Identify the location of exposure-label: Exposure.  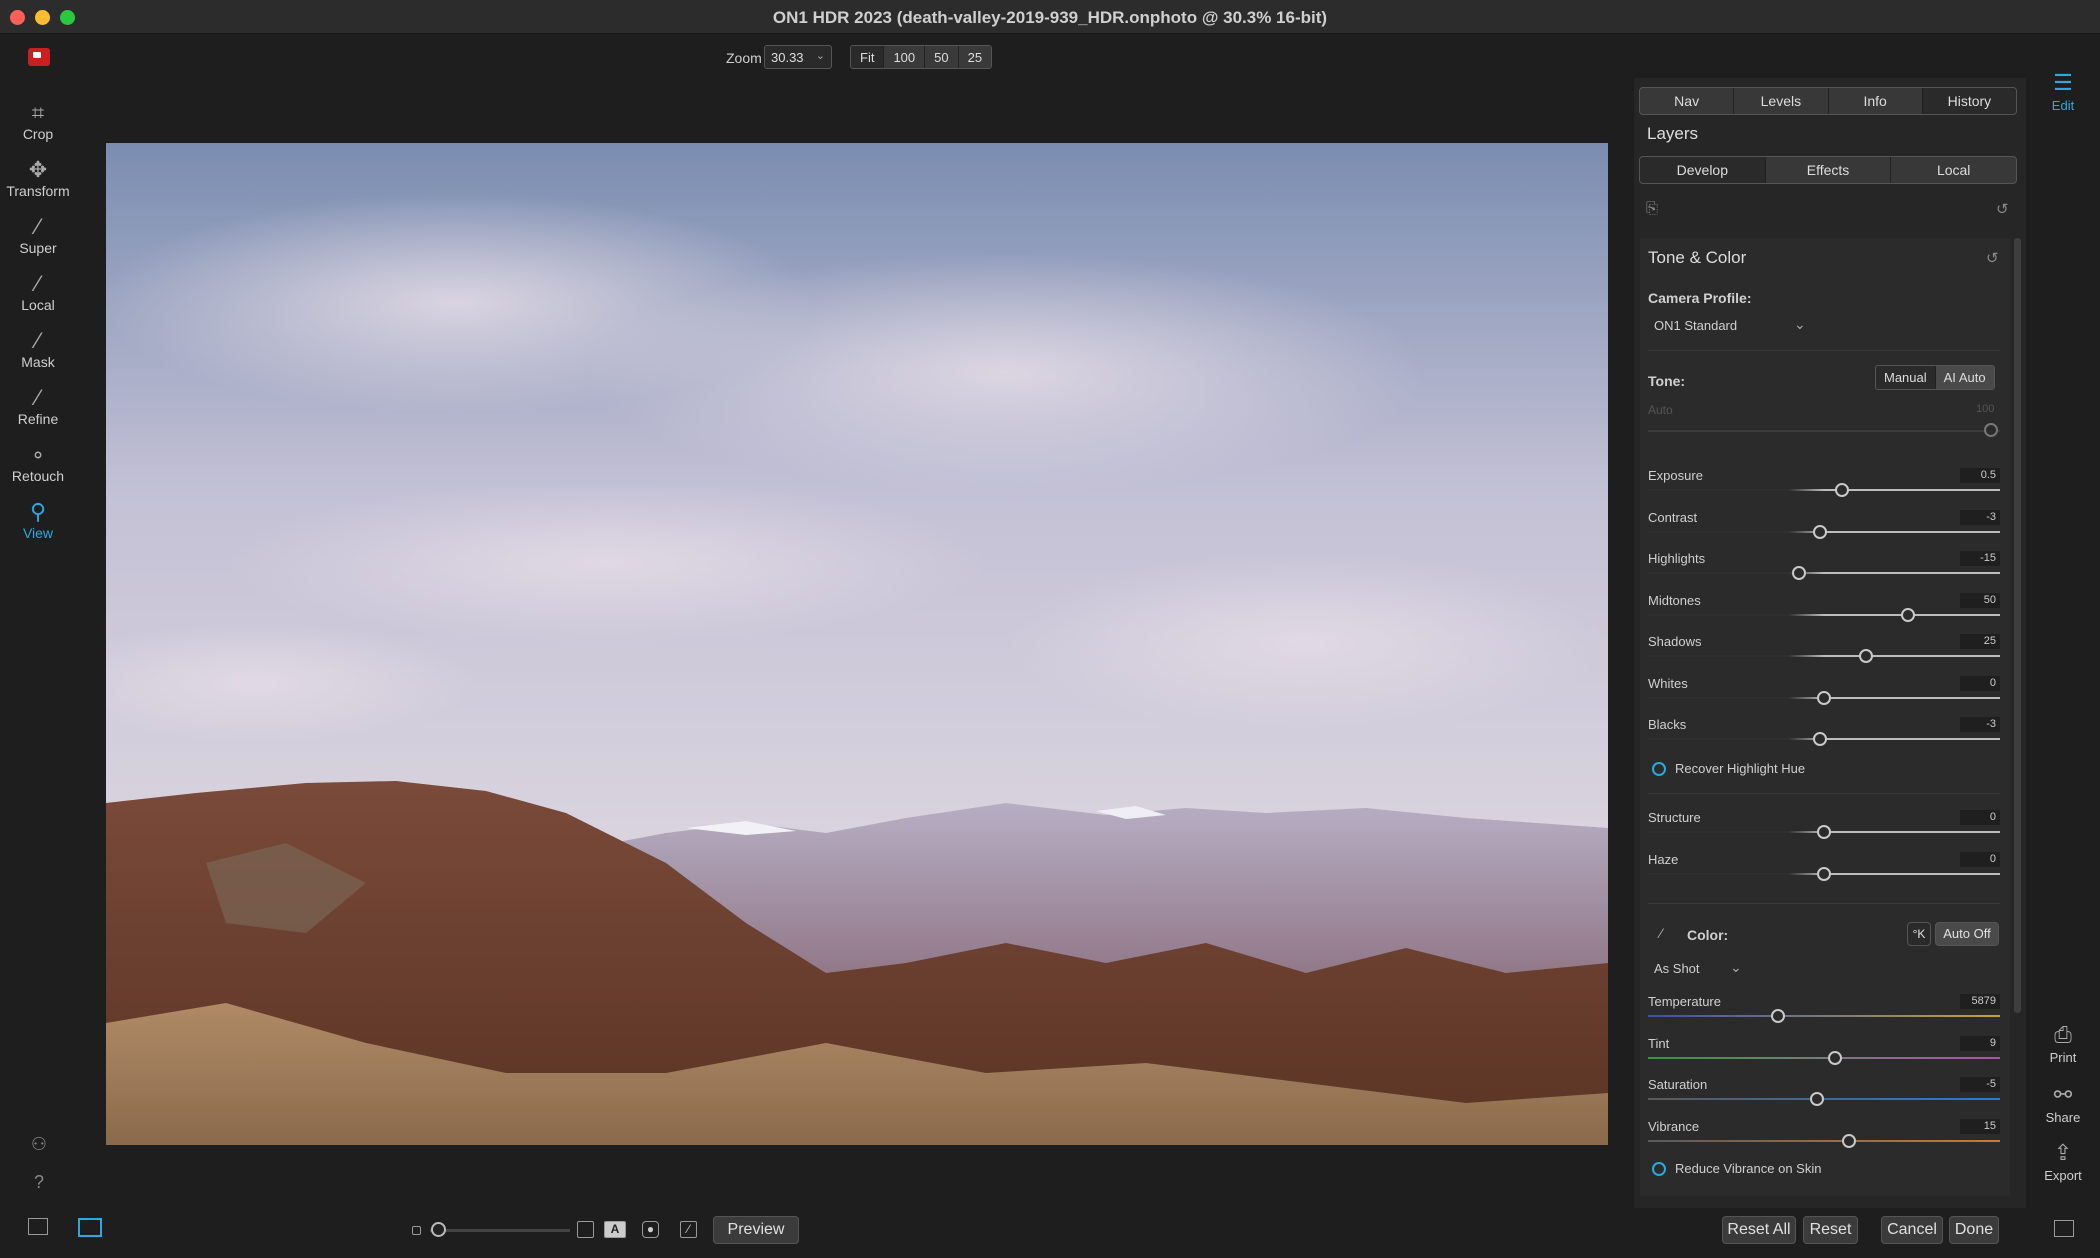
(1675, 475).